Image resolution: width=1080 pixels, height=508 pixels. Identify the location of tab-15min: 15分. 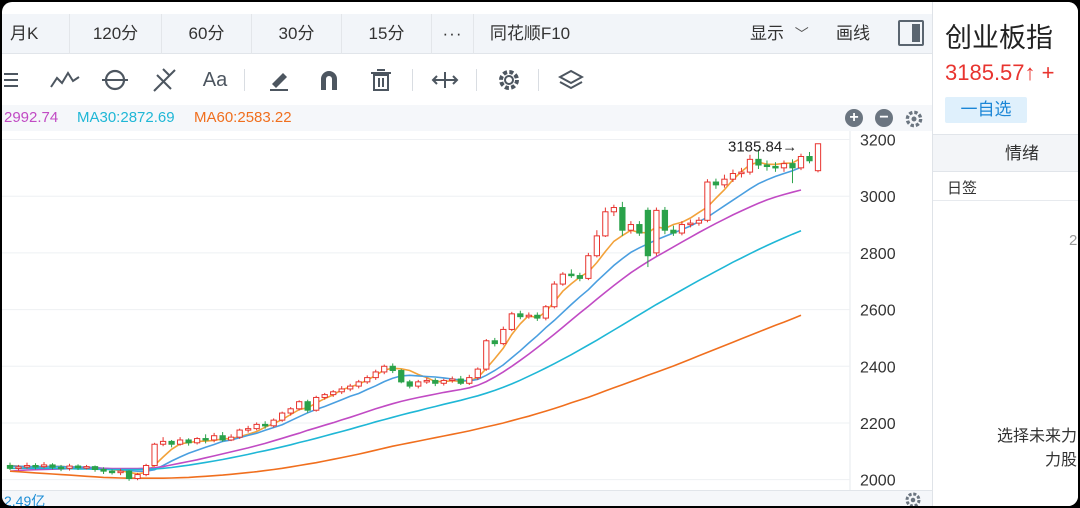
(387, 33).